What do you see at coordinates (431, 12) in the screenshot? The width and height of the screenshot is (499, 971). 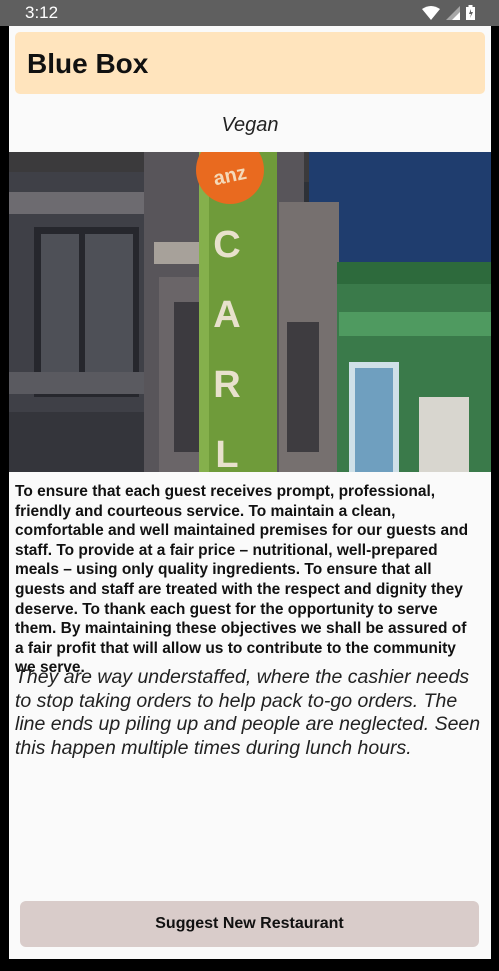 I see `wifi-icon` at bounding box center [431, 12].